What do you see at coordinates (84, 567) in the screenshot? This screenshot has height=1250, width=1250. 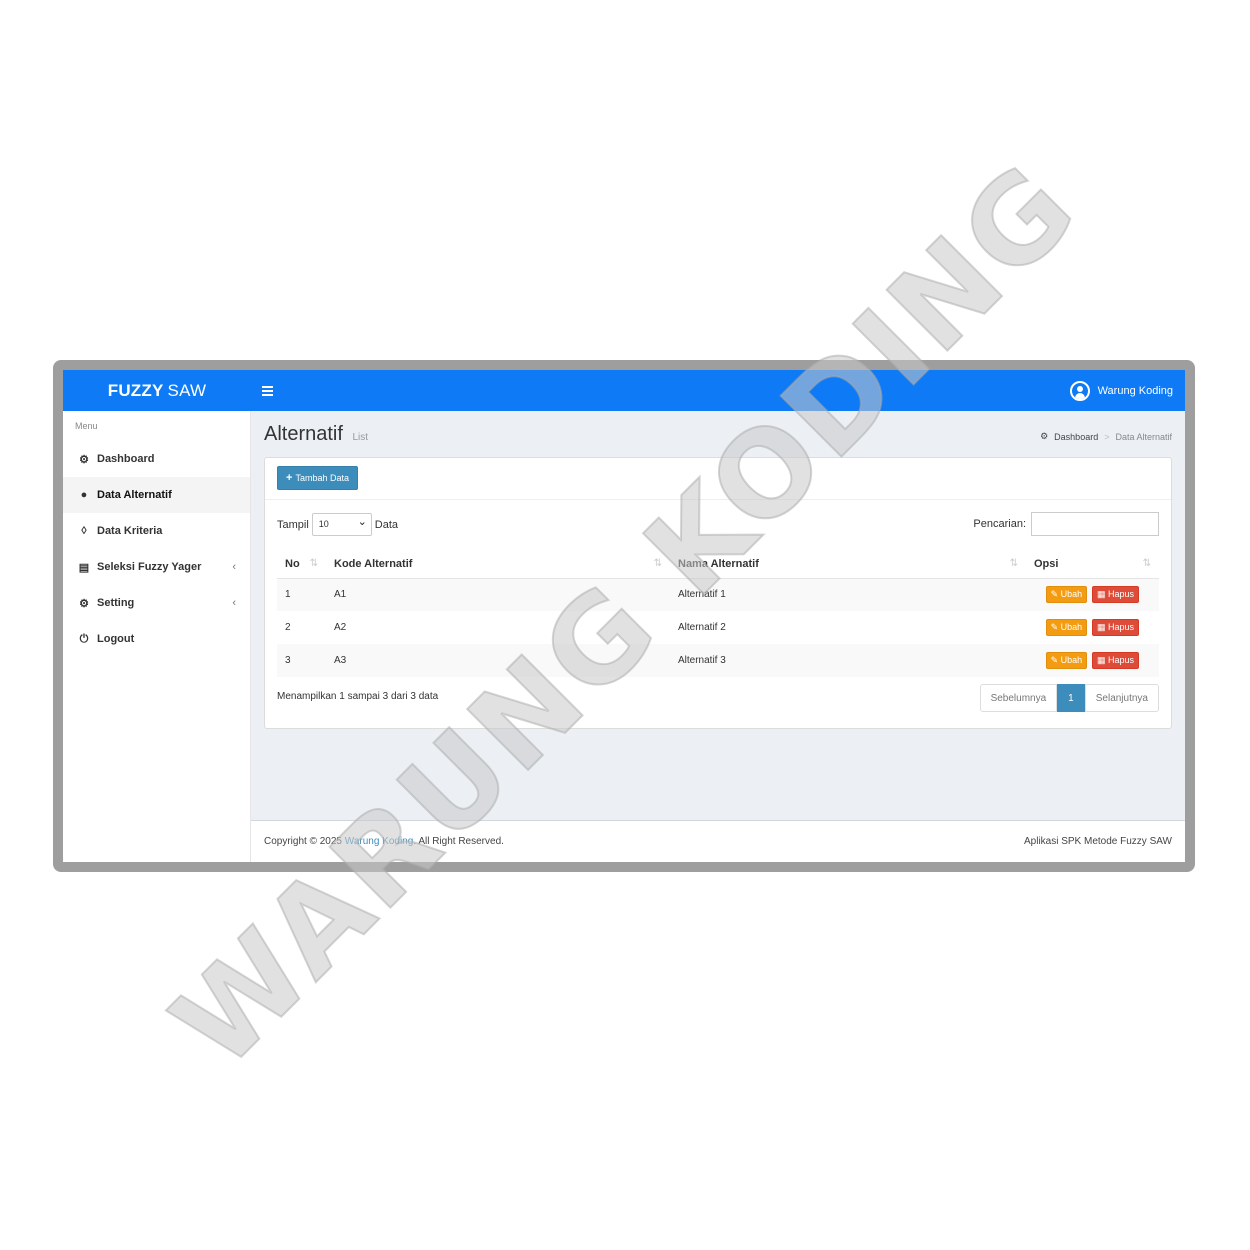 I see `bar-chart-icon: ▤` at bounding box center [84, 567].